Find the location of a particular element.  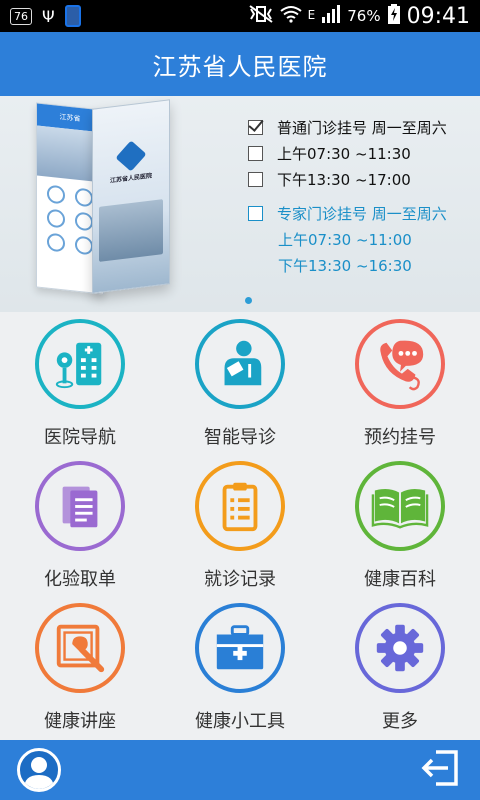

menu-item-visit-records: 就诊记录 is located at coordinates (240, 527).